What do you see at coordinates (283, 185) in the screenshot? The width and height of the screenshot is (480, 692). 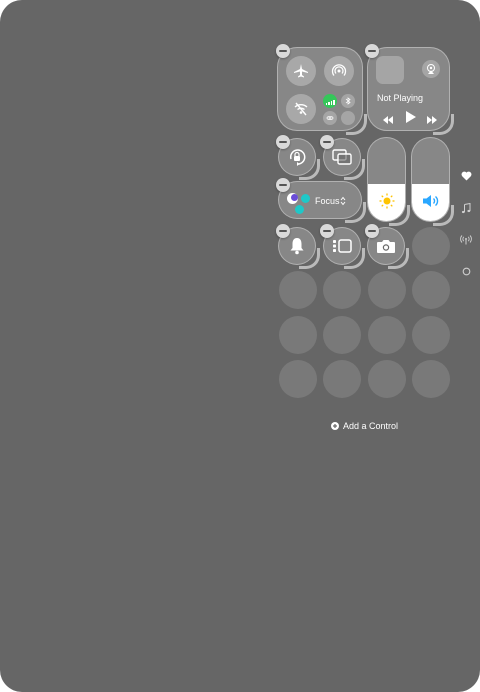 I see `remove-focus-button` at bounding box center [283, 185].